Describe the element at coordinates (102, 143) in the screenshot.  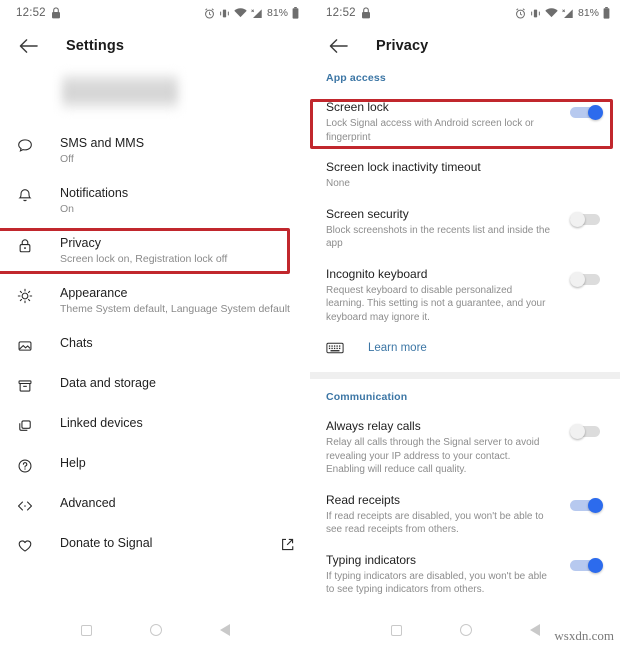
I see `sidebar-item-label: SMS and MMS` at that location.